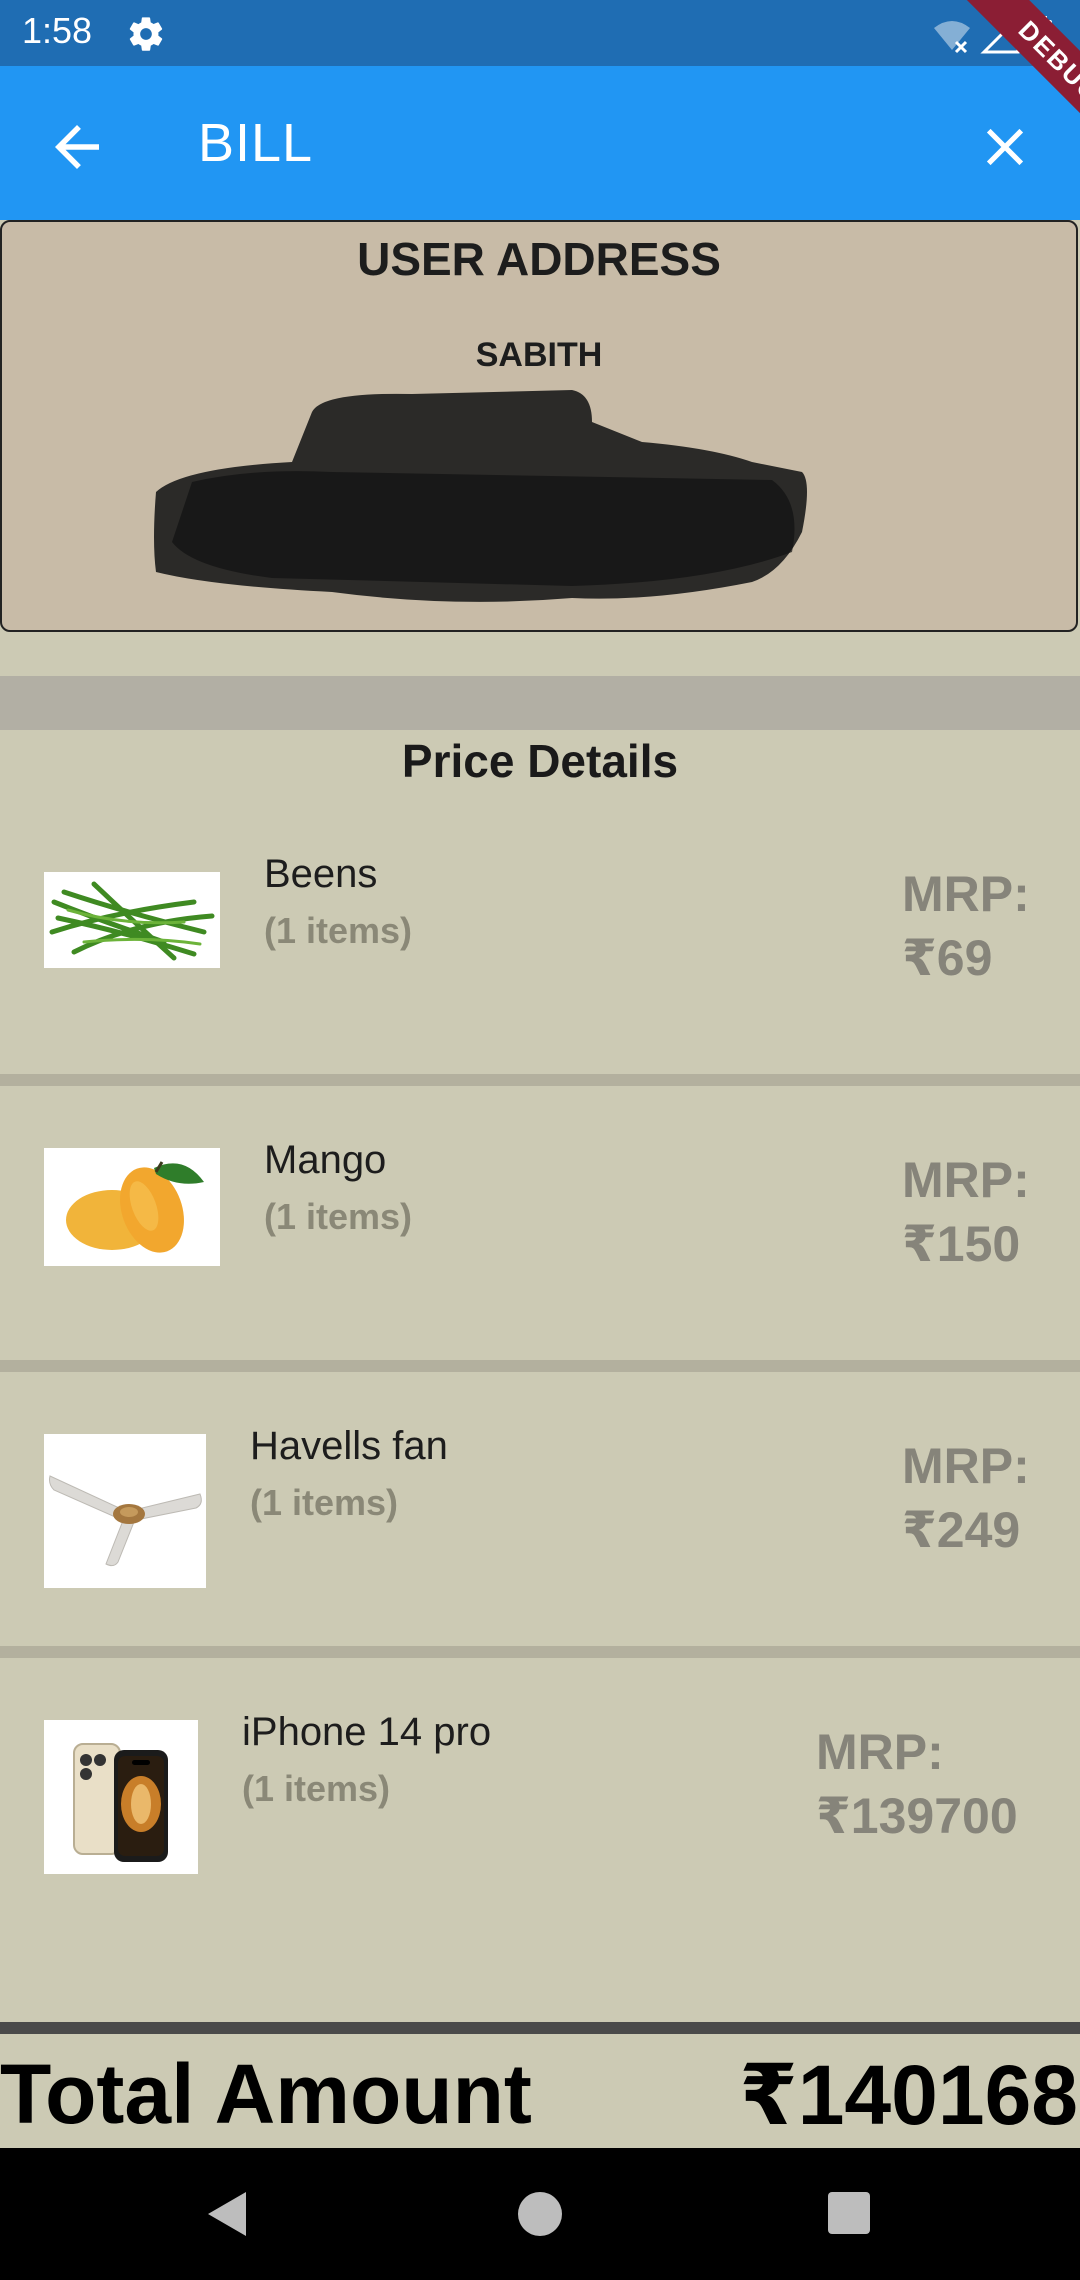 This screenshot has width=1080, height=2280. Describe the element at coordinates (540, 937) in the screenshot. I see `list-item: Beens (1 items) MRP: ₹69` at that location.